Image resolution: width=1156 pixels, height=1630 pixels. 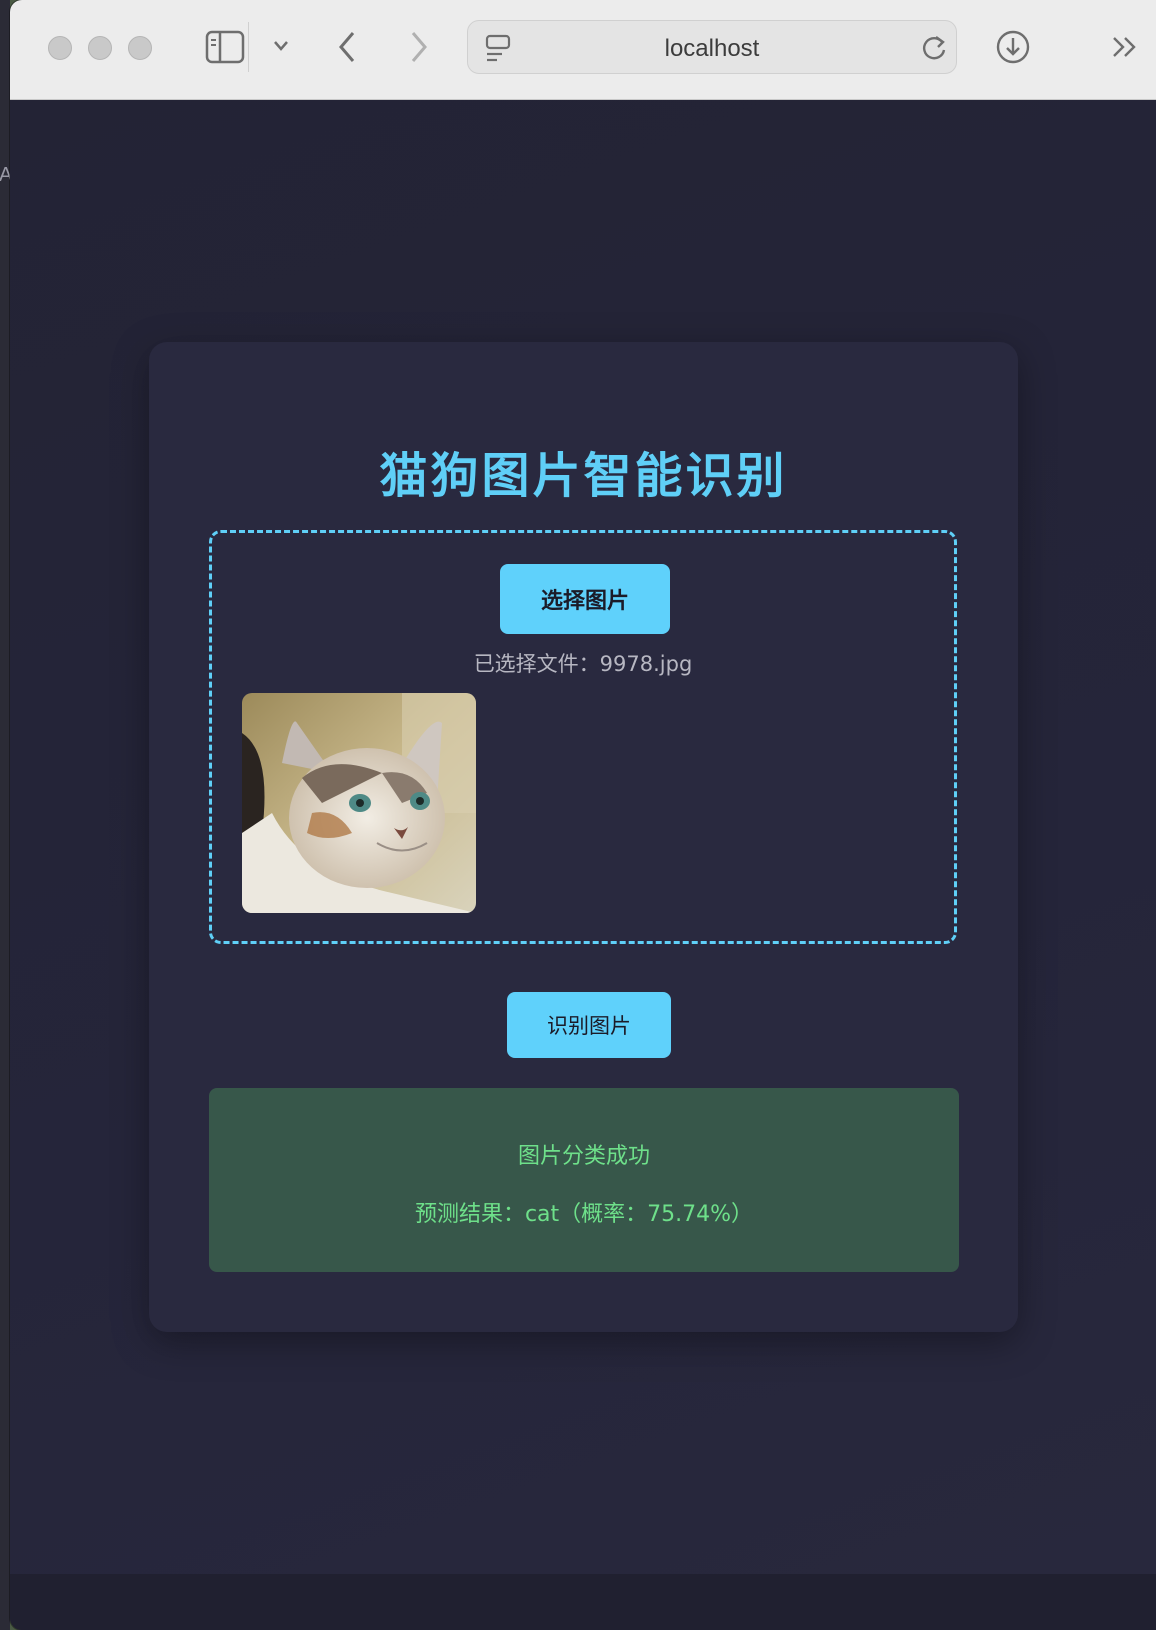 What do you see at coordinates (419, 49) in the screenshot?
I see `forward-arrow-icon` at bounding box center [419, 49].